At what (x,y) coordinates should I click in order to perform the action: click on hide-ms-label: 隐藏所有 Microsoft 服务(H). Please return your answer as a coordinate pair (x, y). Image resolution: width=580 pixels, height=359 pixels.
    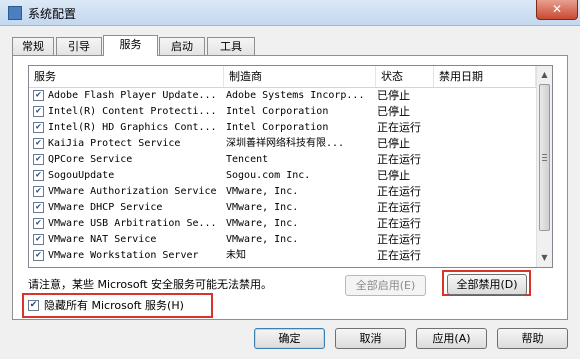
    Looking at the image, I should click on (114, 306).